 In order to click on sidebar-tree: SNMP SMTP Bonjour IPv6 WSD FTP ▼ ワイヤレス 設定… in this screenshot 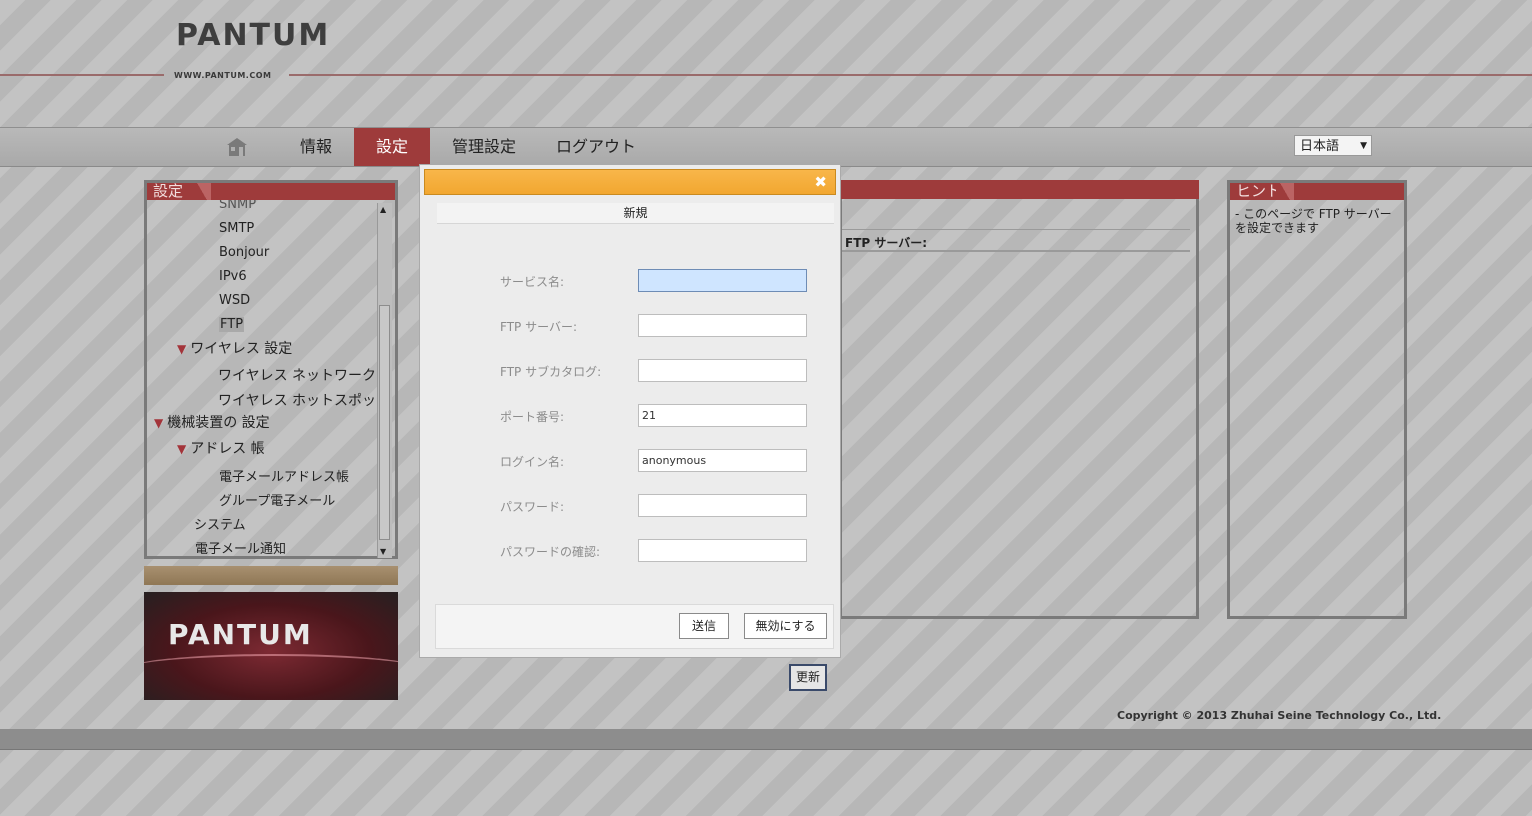, I will do `click(263, 378)`.